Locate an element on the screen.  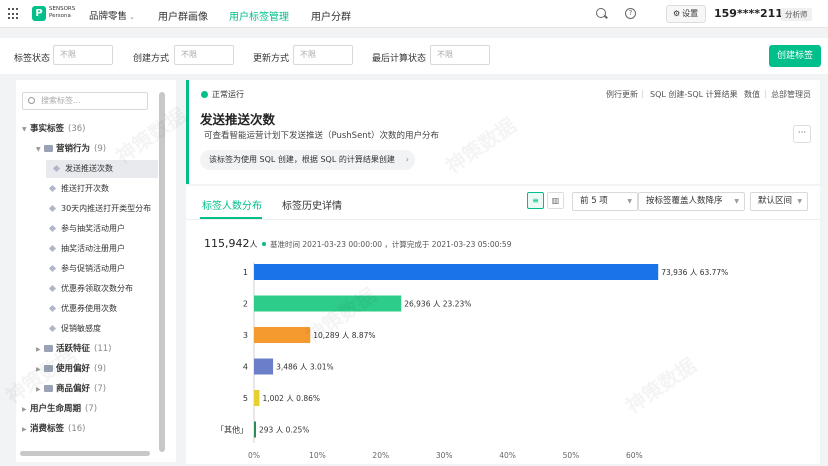
tree-folder-item: ▶ 活跃特征 (11) is located at coordinates (91, 349).